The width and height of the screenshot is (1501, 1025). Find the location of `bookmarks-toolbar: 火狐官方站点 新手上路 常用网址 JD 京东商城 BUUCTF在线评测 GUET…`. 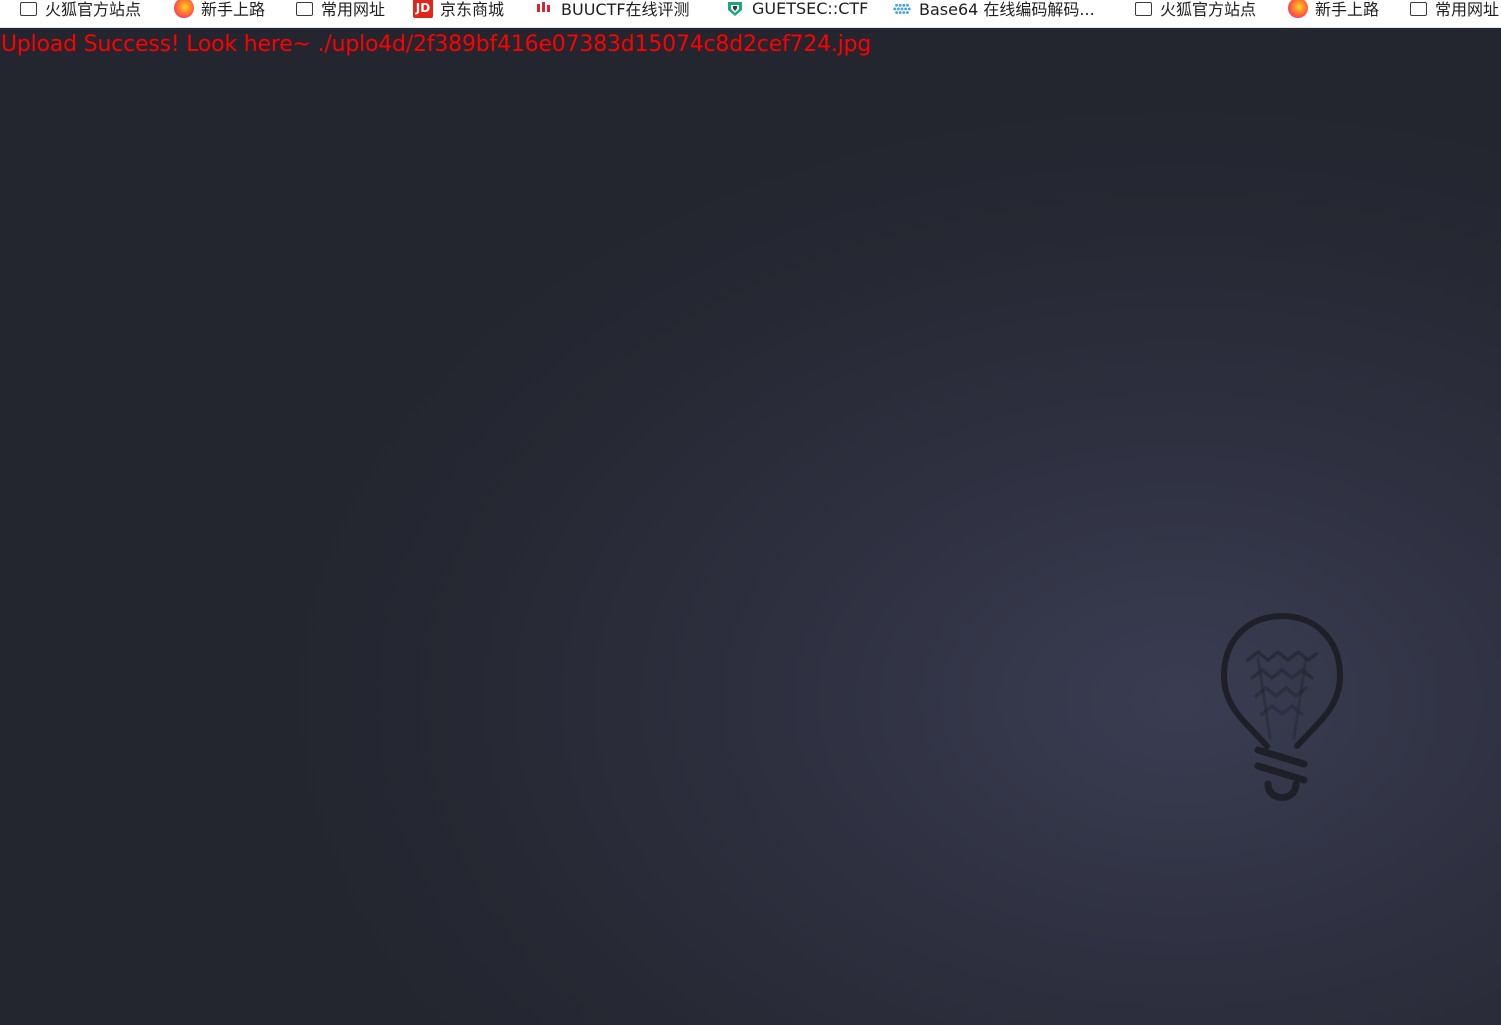

bookmarks-toolbar: 火狐官方站点 新手上路 常用网址 JD 京东商城 BUUCTF在线评测 GUET… is located at coordinates (750, 14).